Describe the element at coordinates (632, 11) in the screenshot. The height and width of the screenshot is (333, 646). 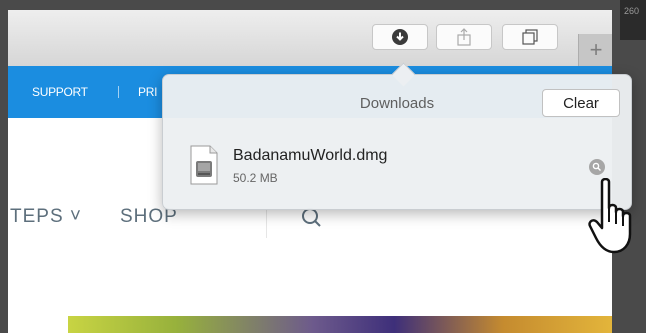
I see `corner-text: 260` at that location.